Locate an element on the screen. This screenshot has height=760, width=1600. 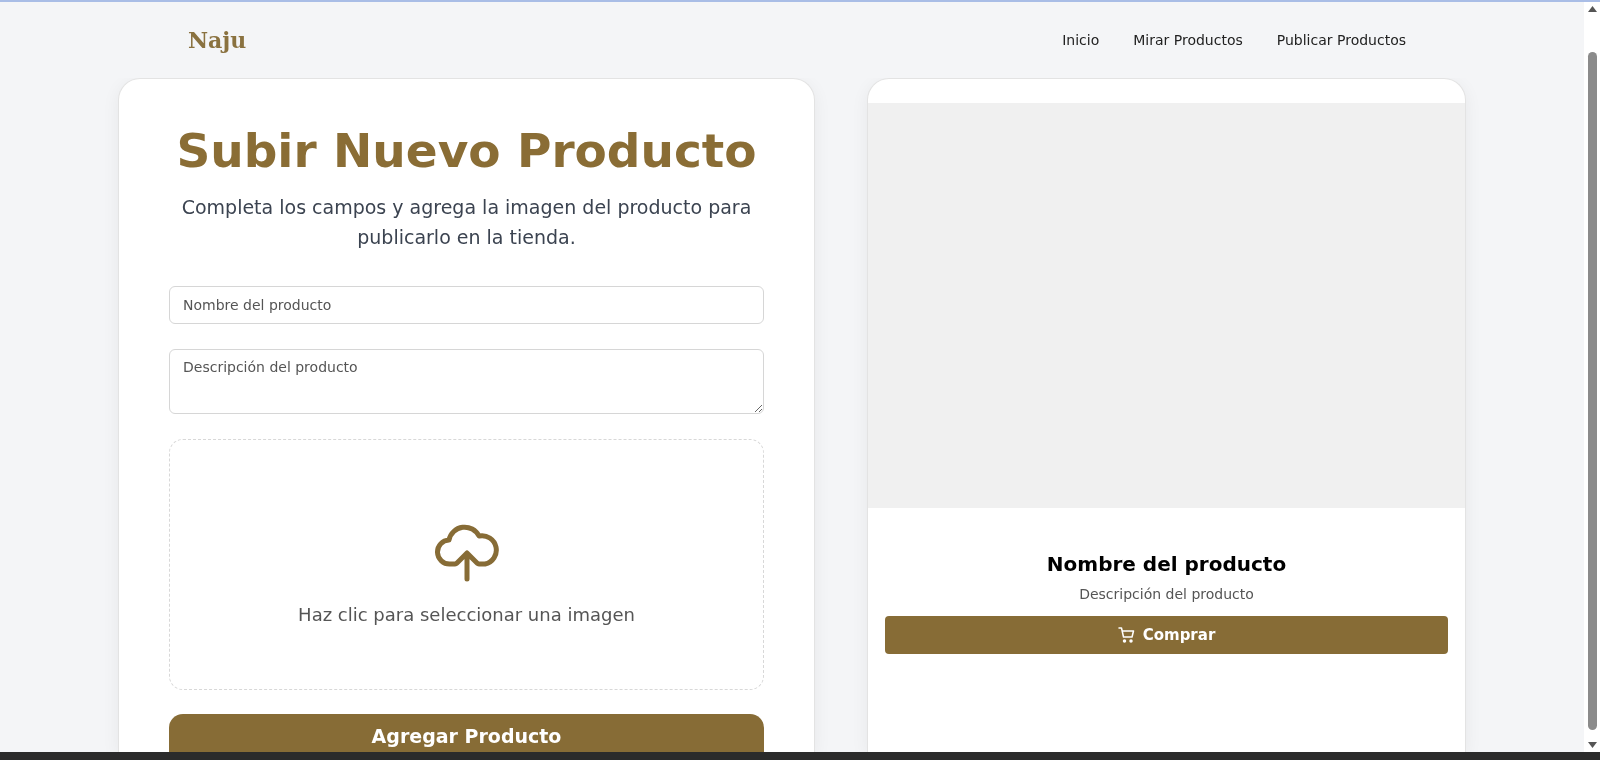
brand-logo: Naju is located at coordinates (608, 40).